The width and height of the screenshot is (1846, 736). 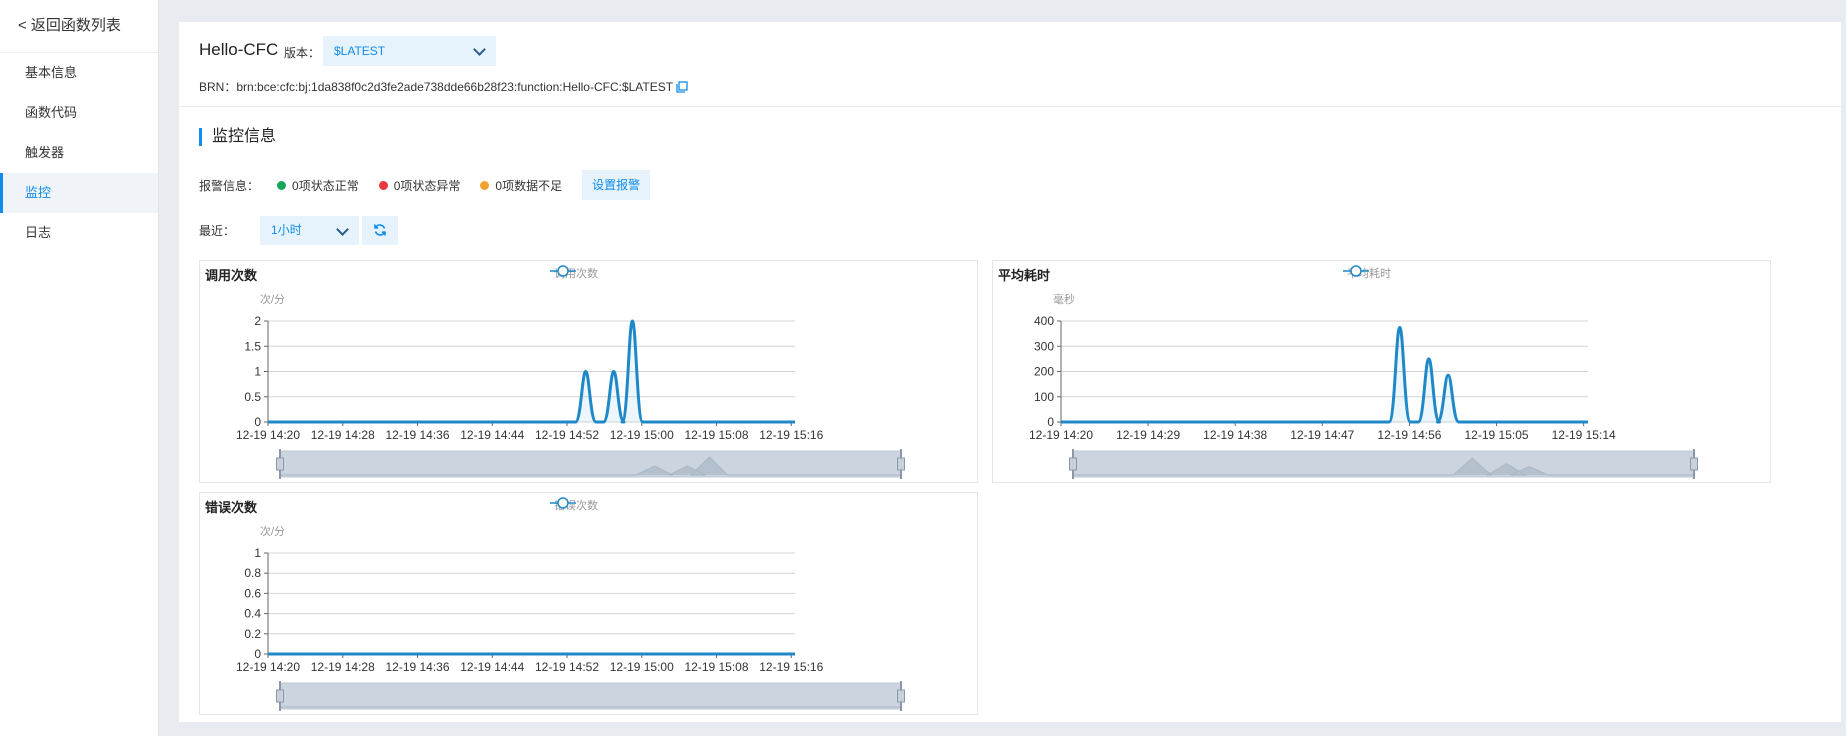 I want to click on version-value: $LATEST, so click(x=360, y=51).